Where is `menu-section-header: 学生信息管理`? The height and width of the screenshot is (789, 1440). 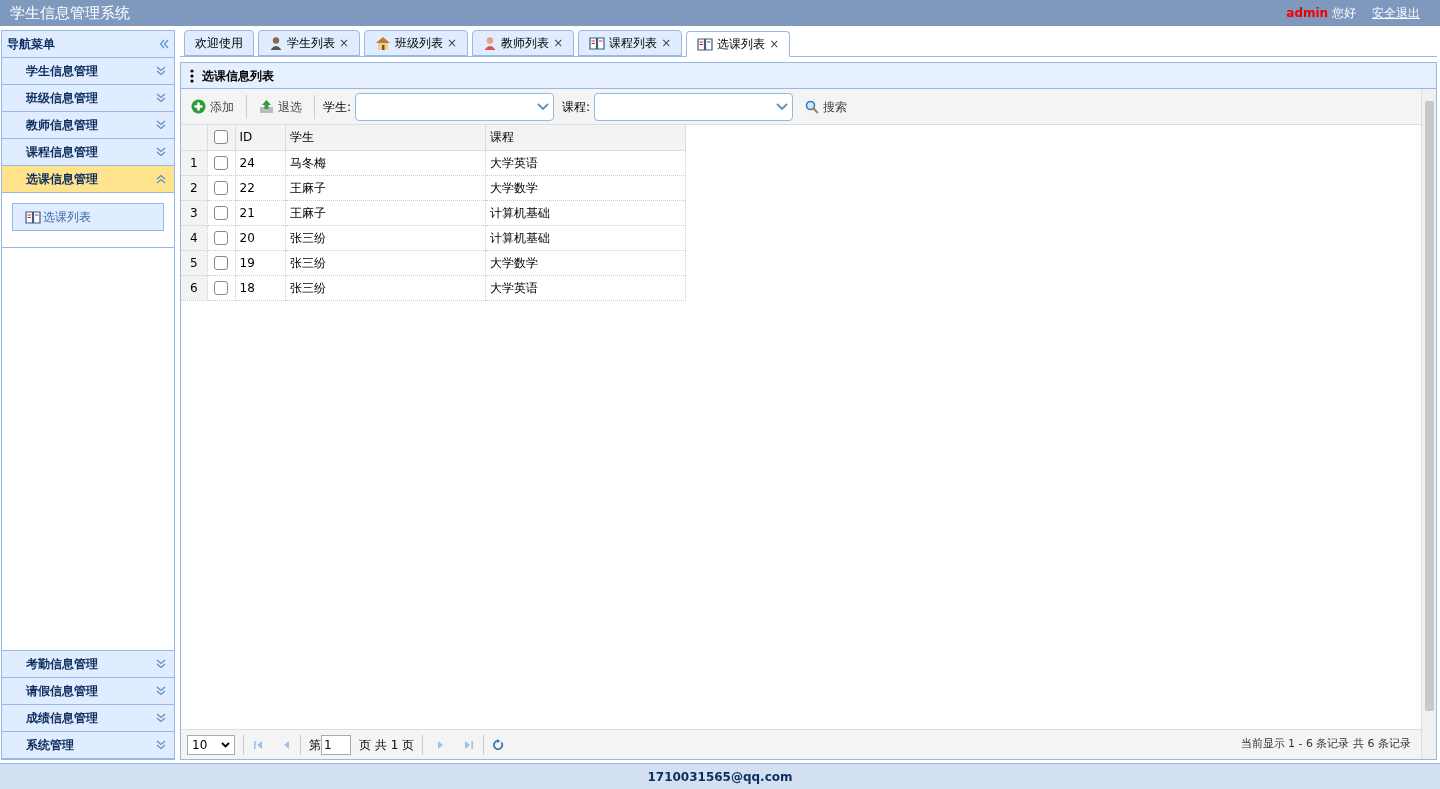 menu-section-header: 学生信息管理 is located at coordinates (88, 71).